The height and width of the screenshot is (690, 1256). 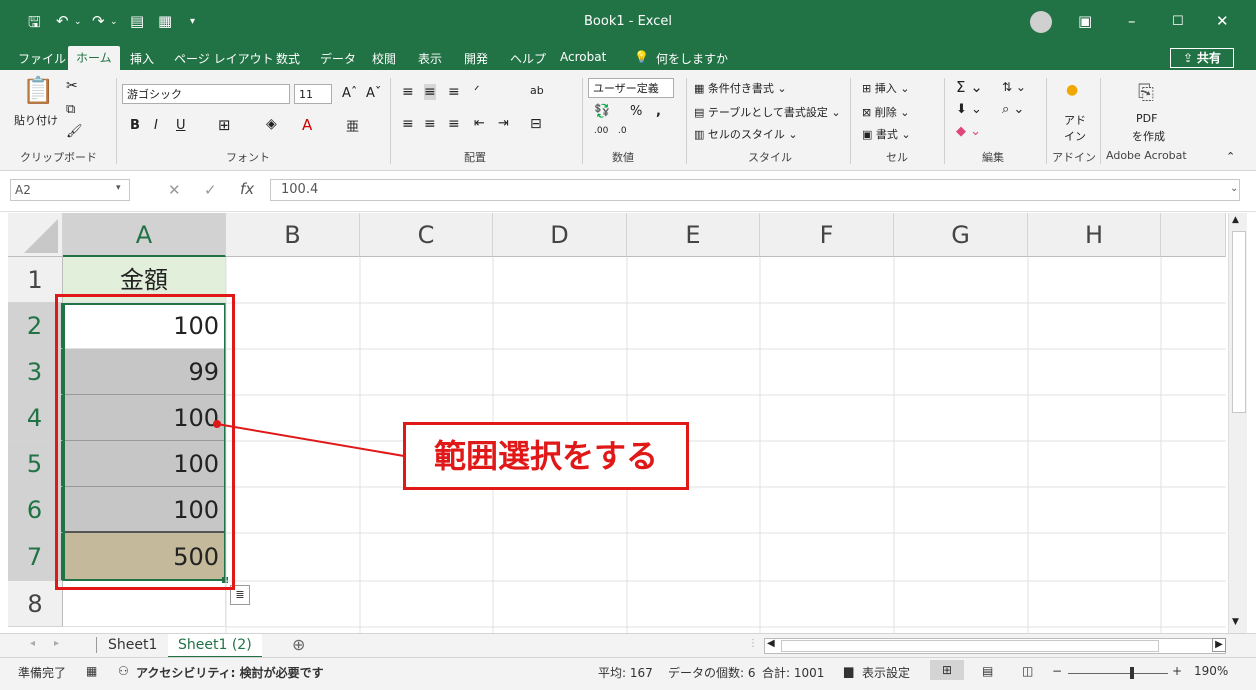 I want to click on tab-developer: 開発, so click(x=476, y=58).